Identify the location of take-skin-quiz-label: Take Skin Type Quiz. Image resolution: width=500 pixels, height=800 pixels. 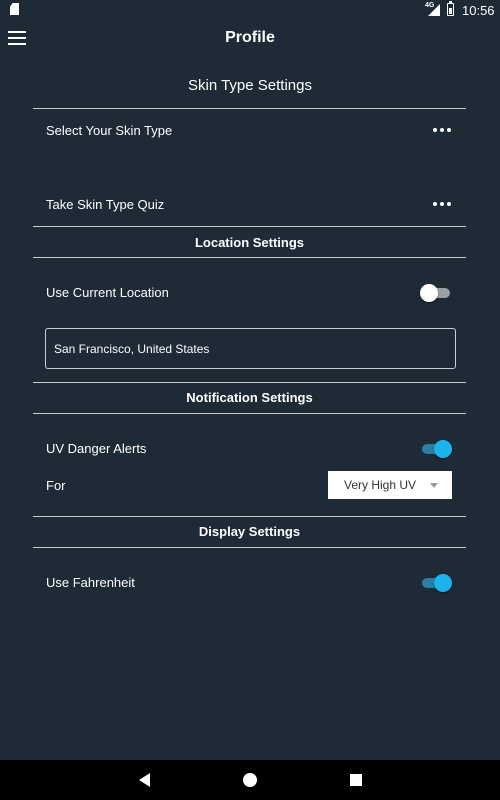
(105, 204).